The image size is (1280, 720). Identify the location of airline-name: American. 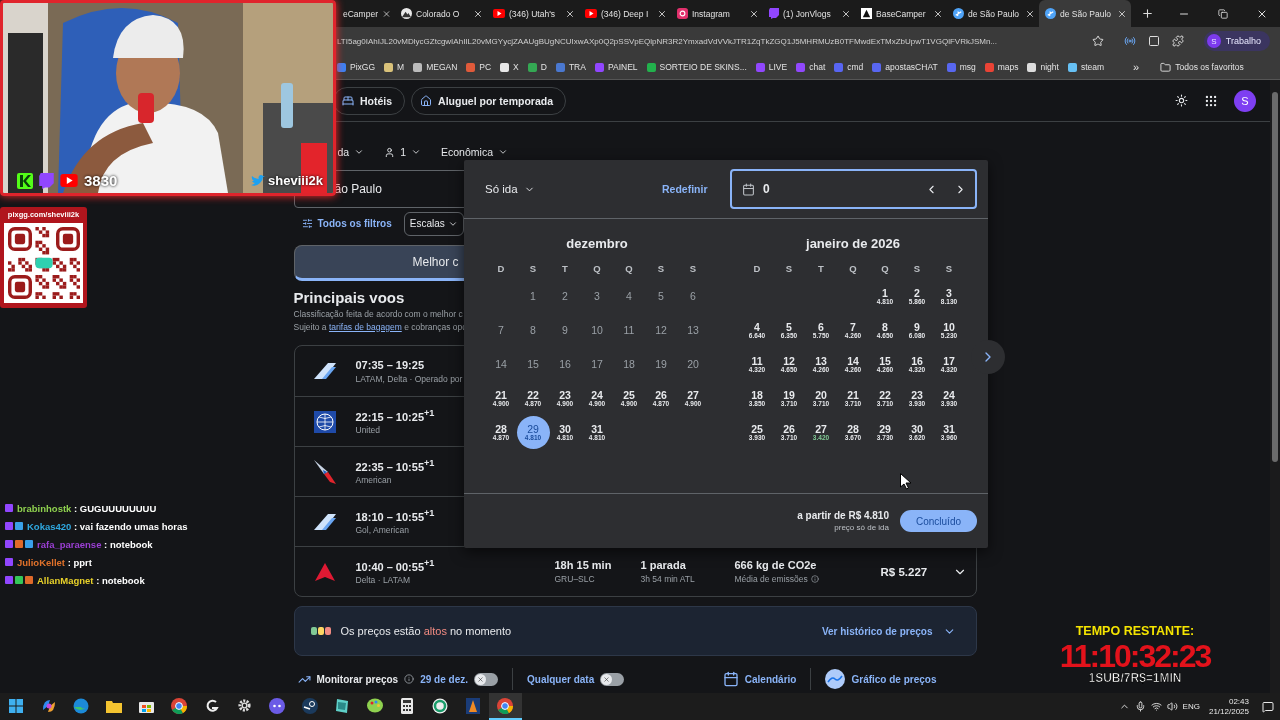
(373, 480).